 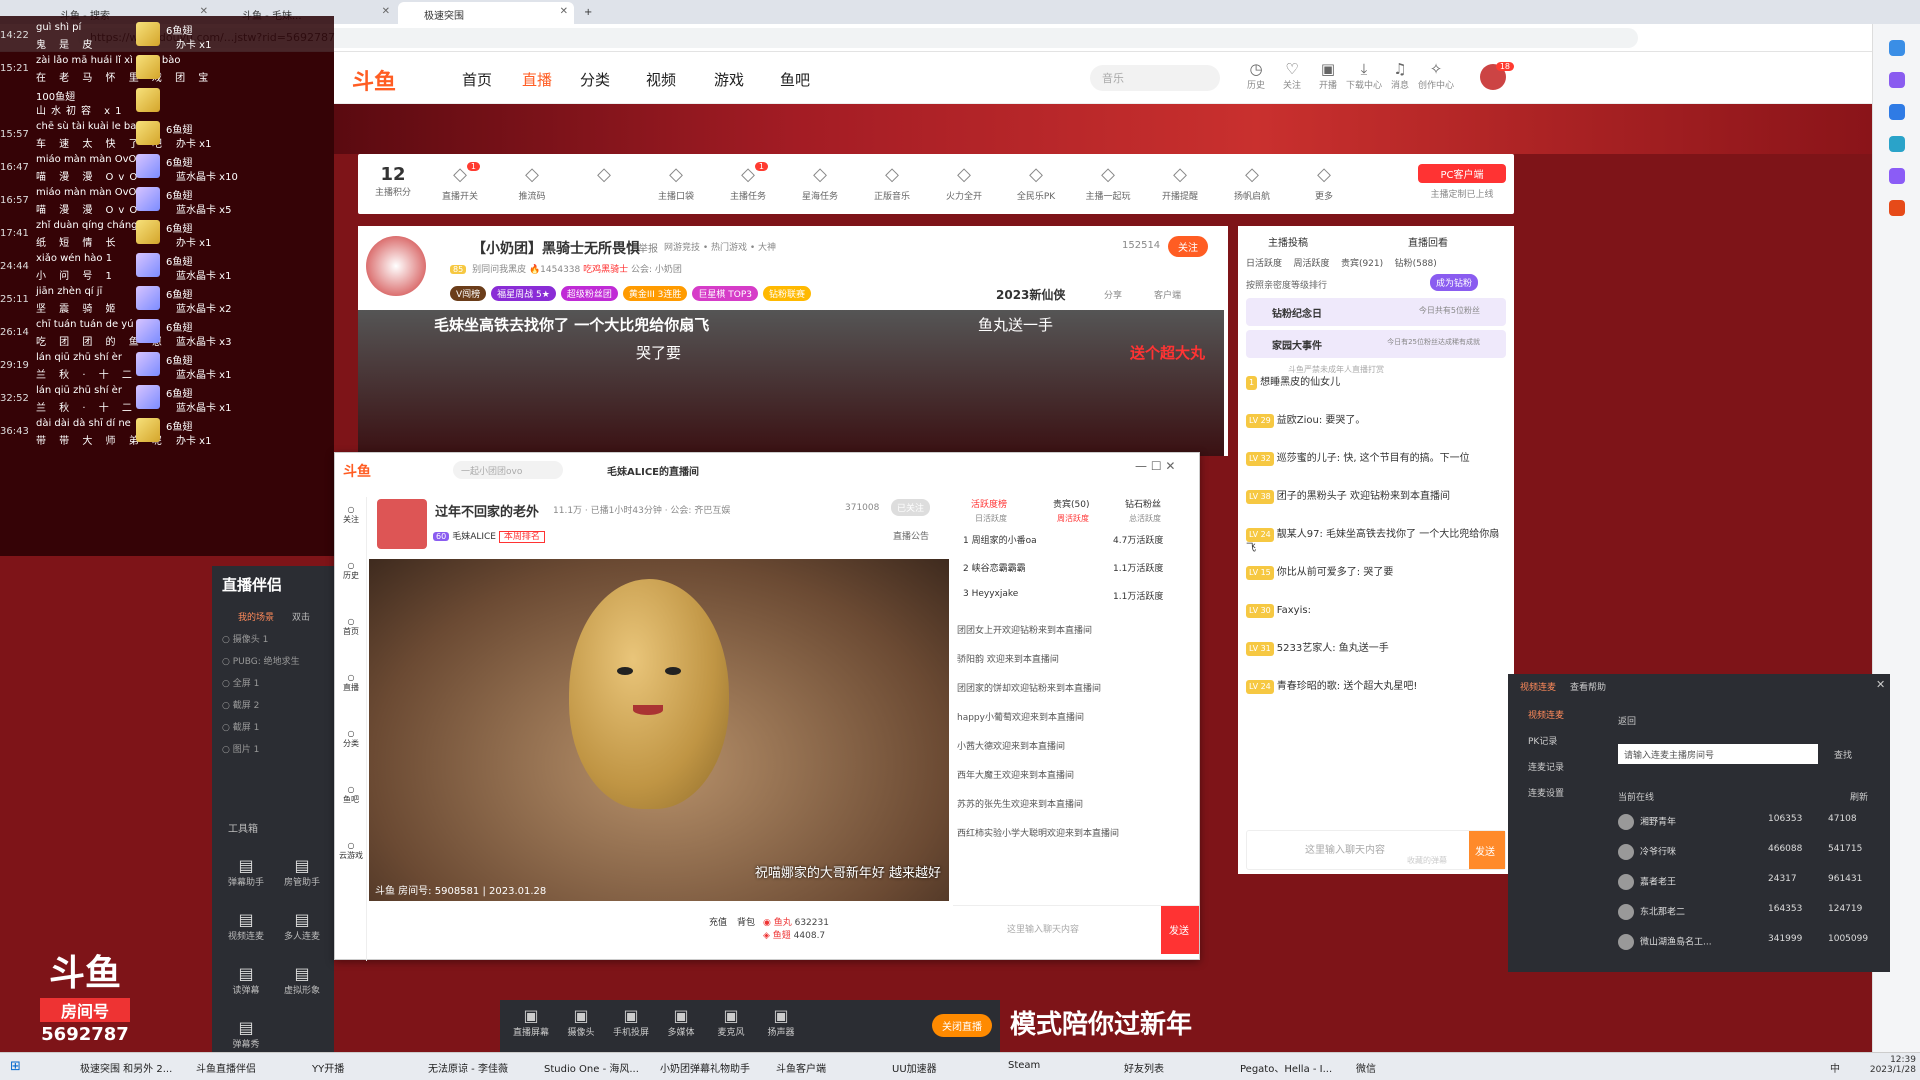 What do you see at coordinates (820, 183) in the screenshot?
I see `toolbar-item: ◇ 星海任务` at bounding box center [820, 183].